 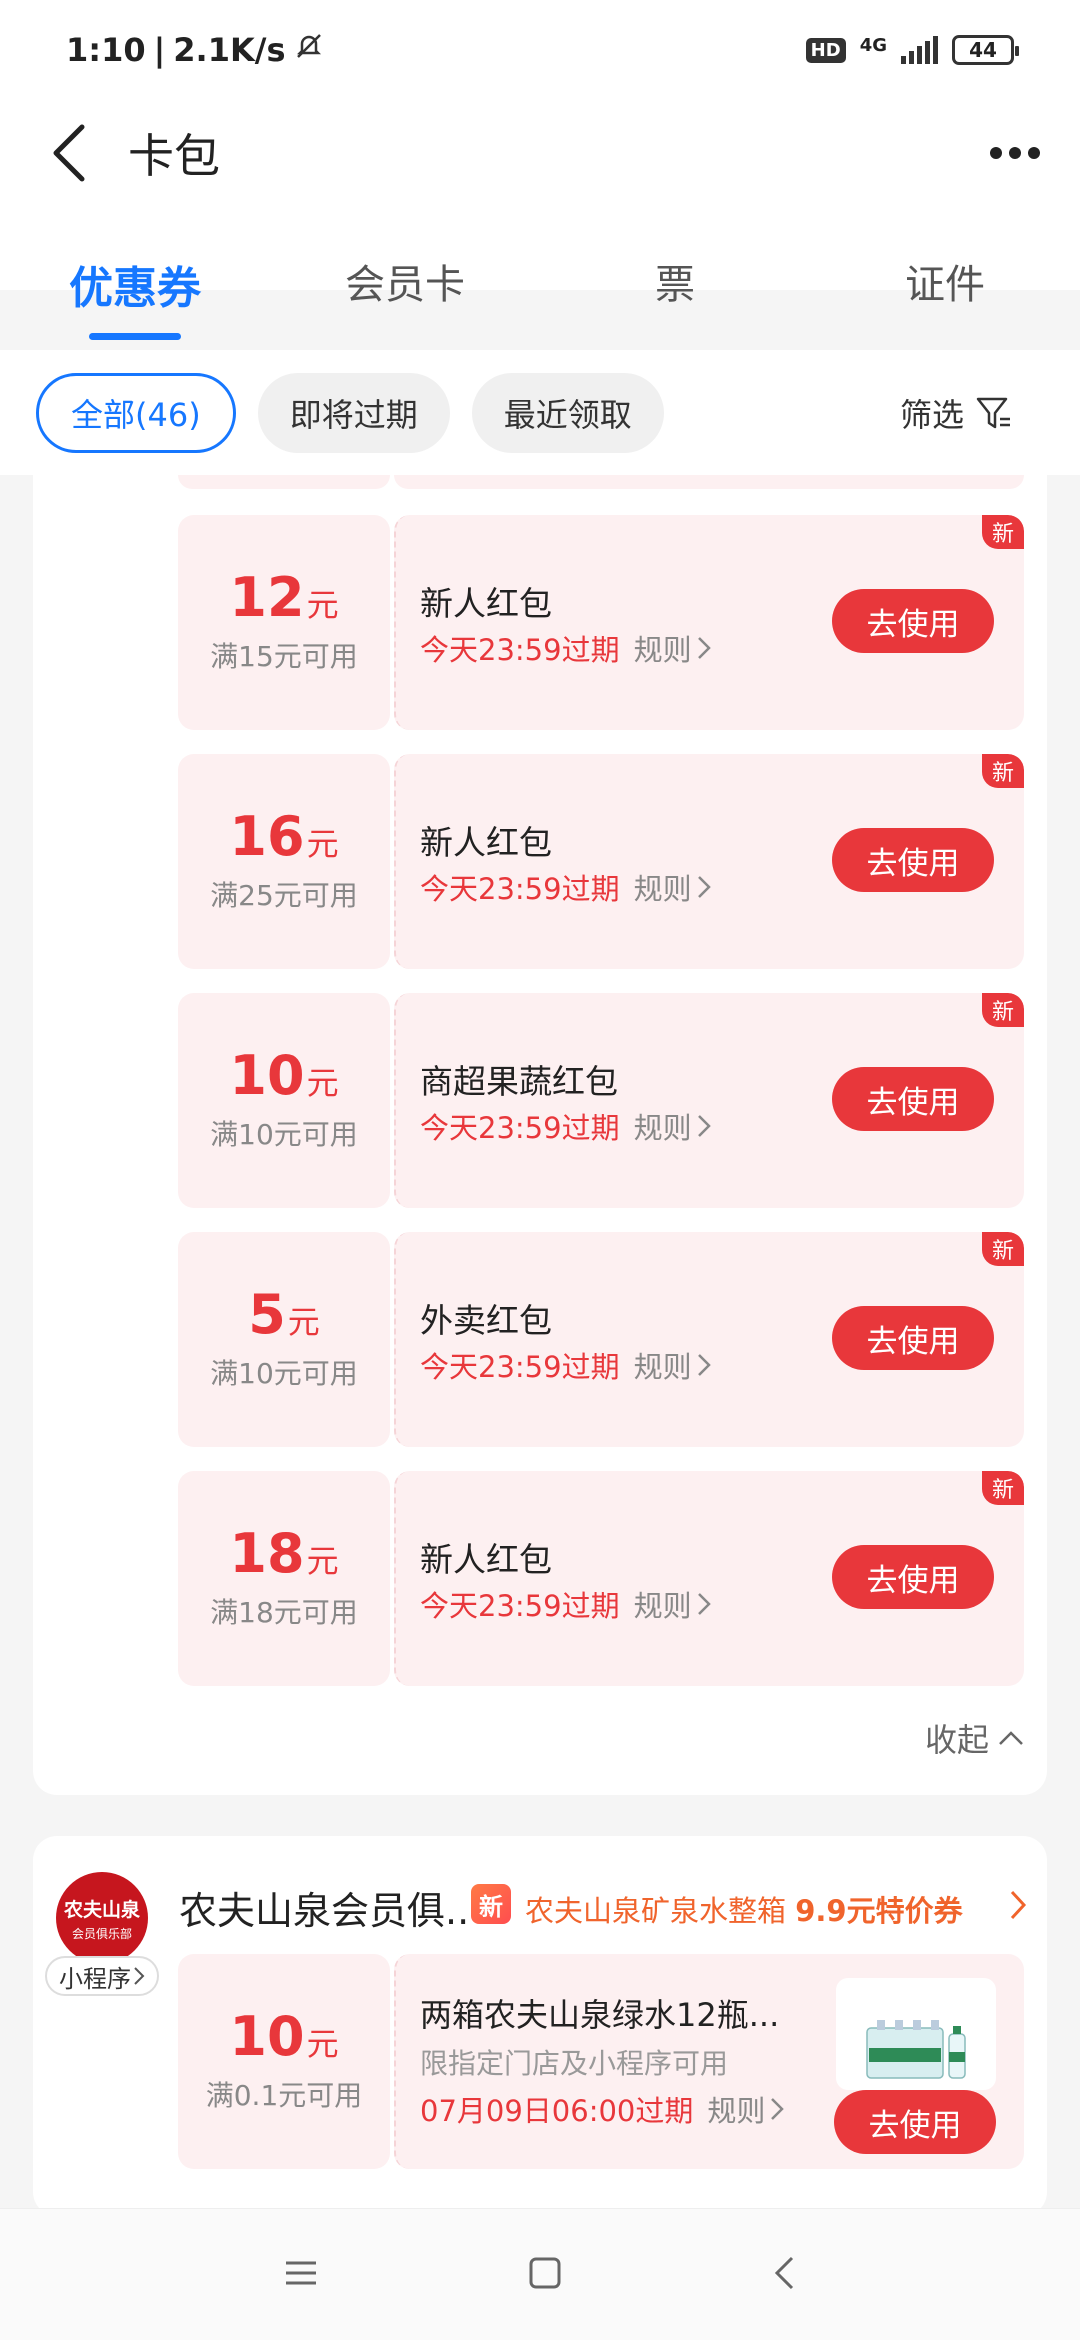 I want to click on tab-coupons: 优惠券, so click(x=135, y=285).